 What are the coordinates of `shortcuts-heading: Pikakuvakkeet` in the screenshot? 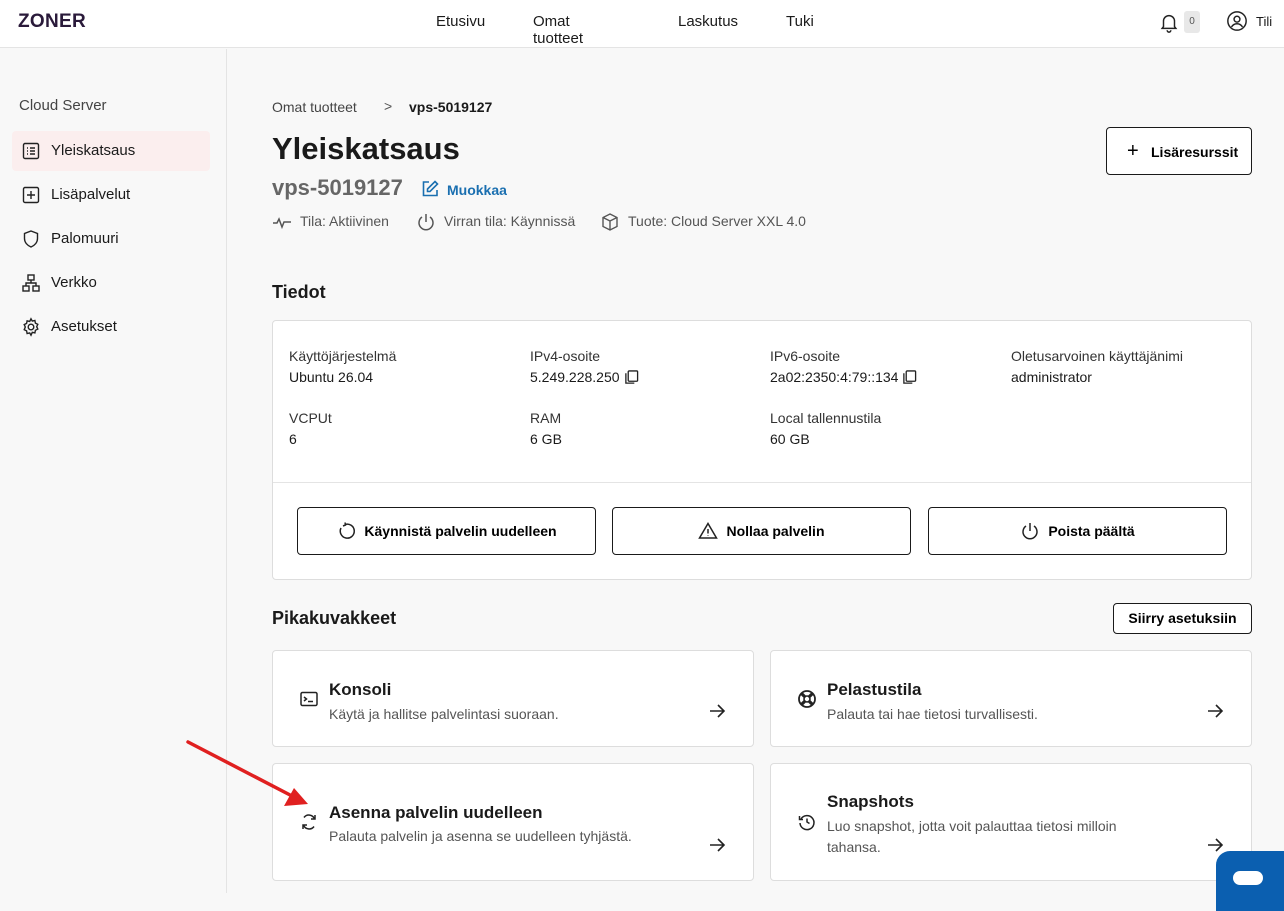 It's located at (334, 618).